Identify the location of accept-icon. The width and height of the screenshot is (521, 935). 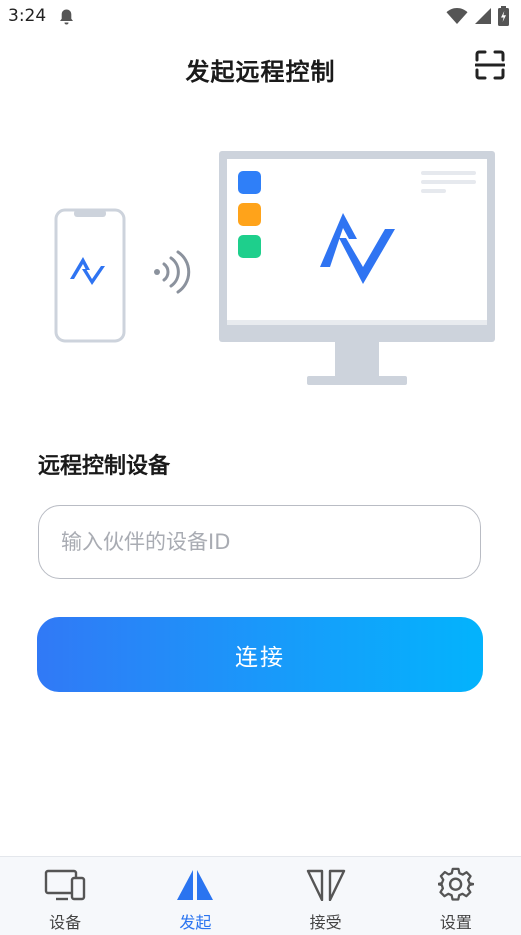
(326, 885).